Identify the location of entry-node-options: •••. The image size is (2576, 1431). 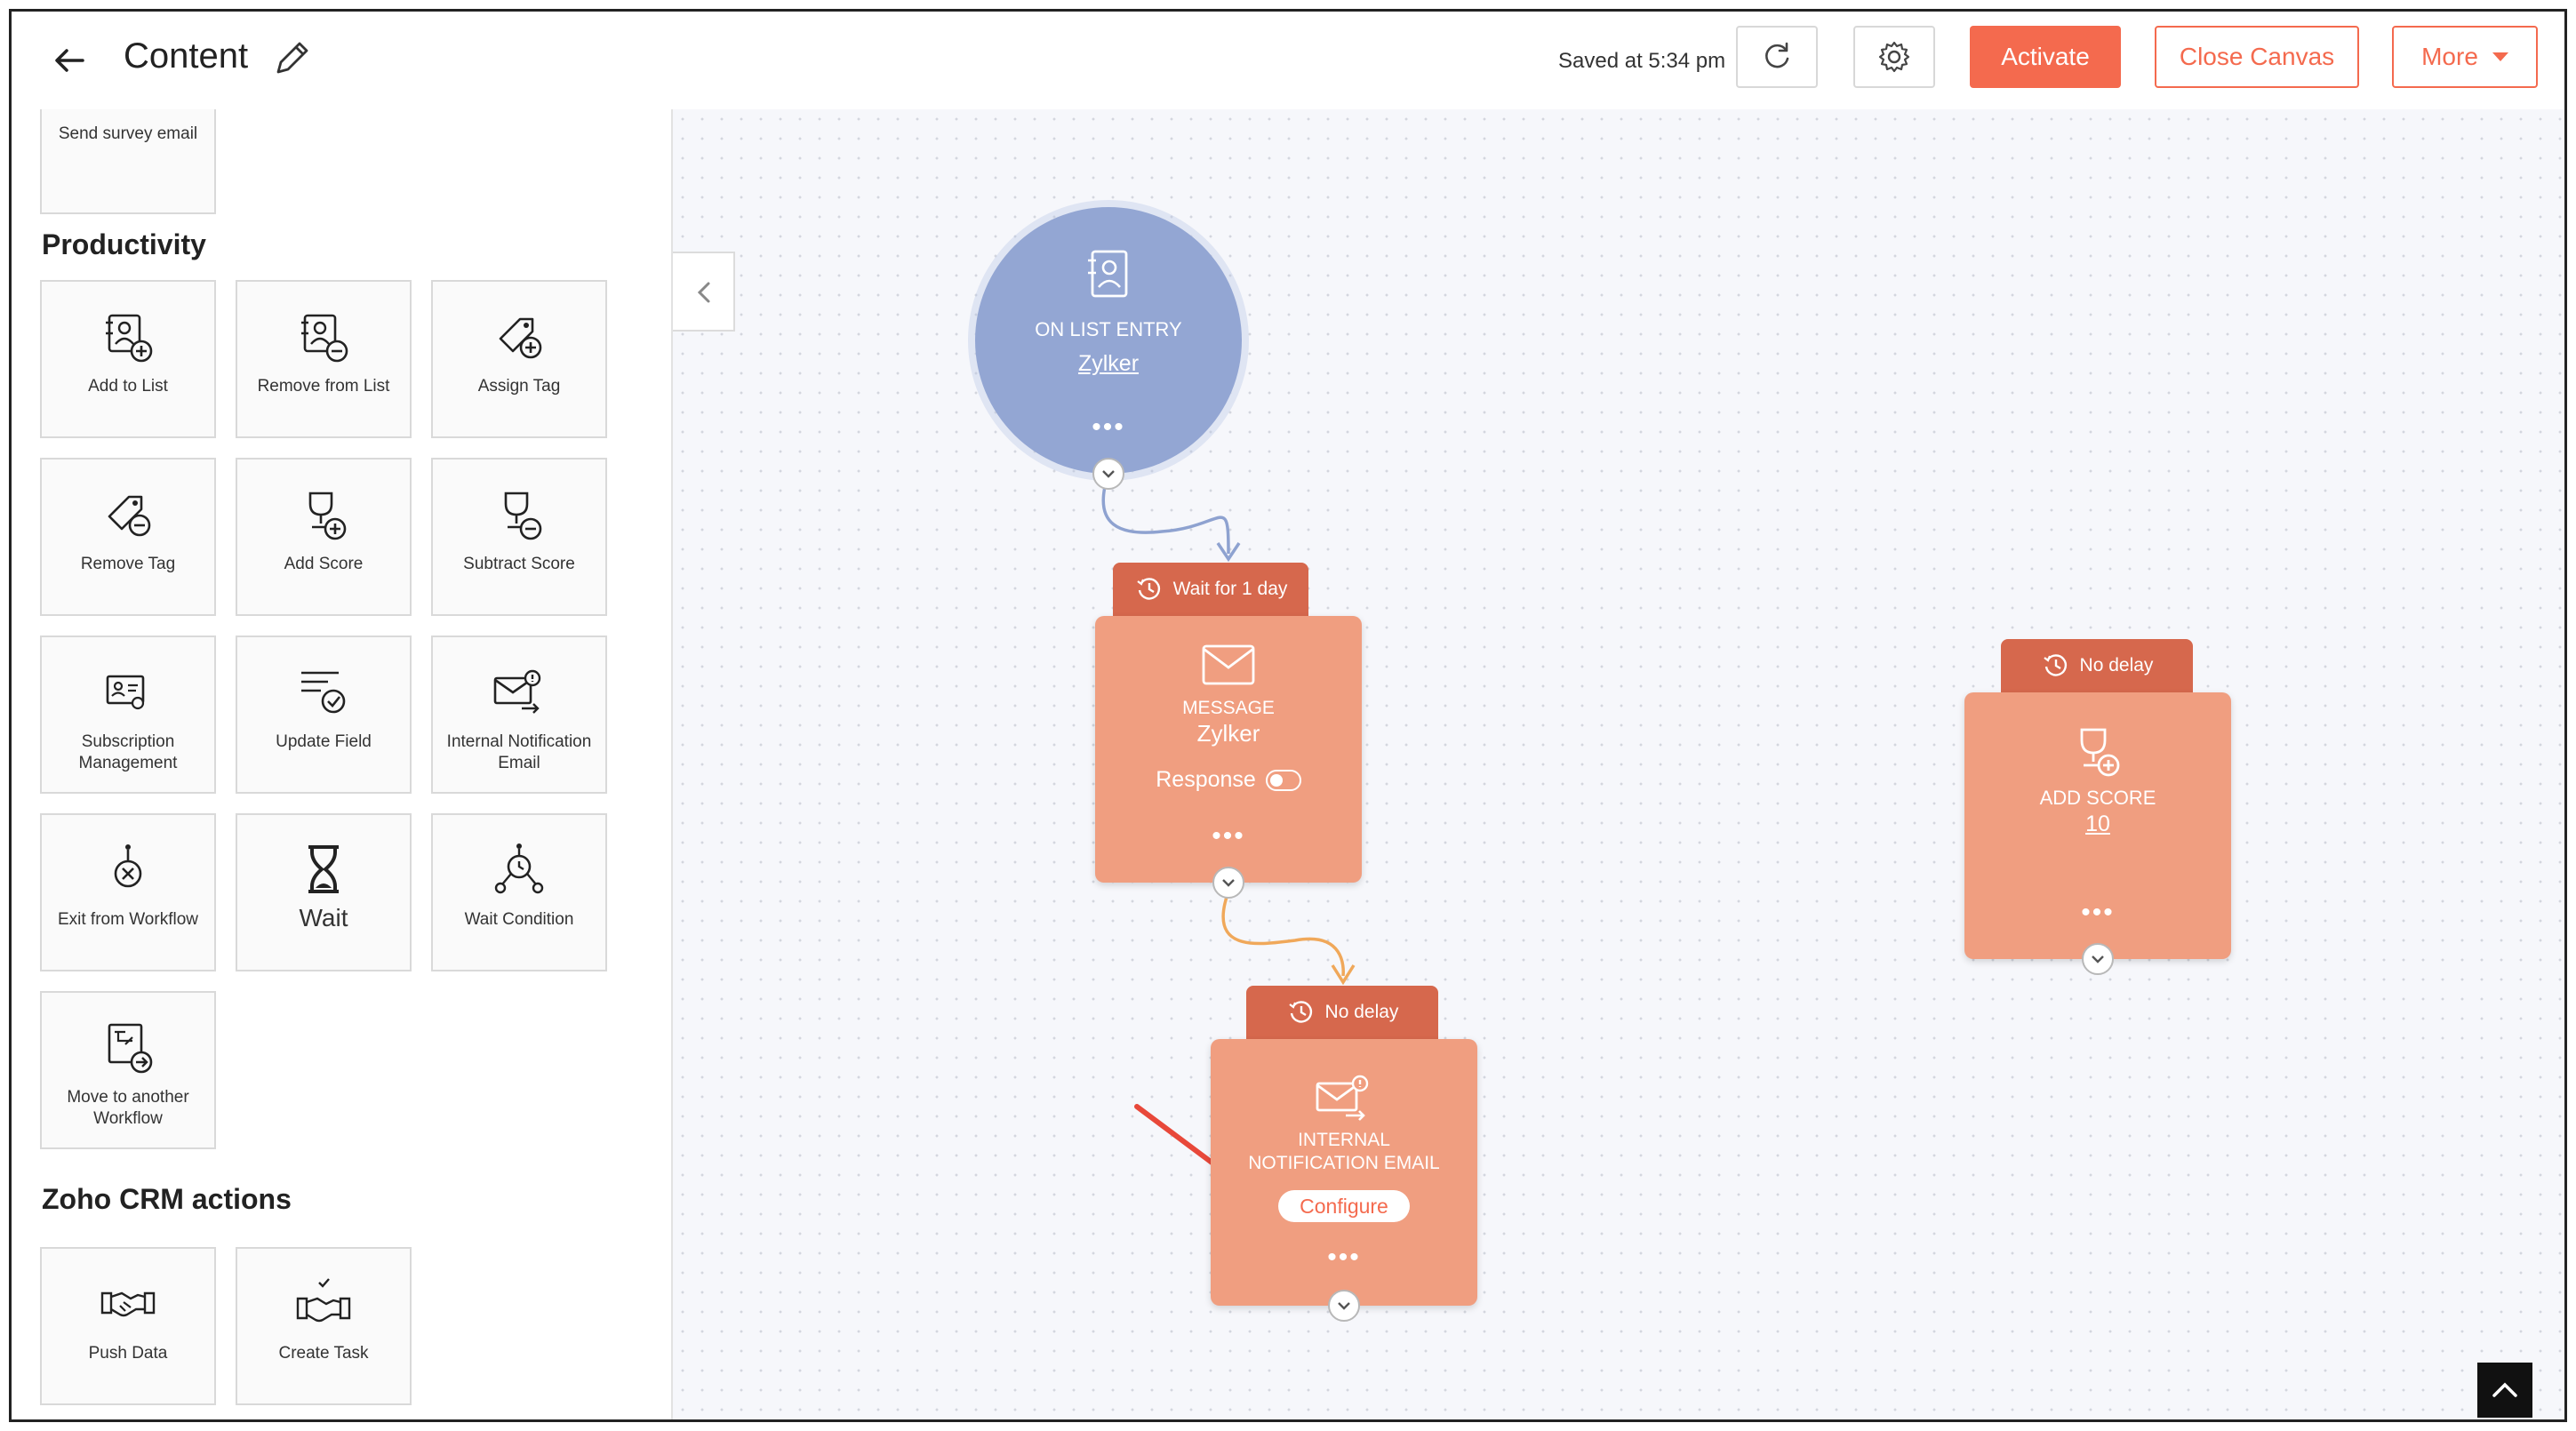
(1108, 427).